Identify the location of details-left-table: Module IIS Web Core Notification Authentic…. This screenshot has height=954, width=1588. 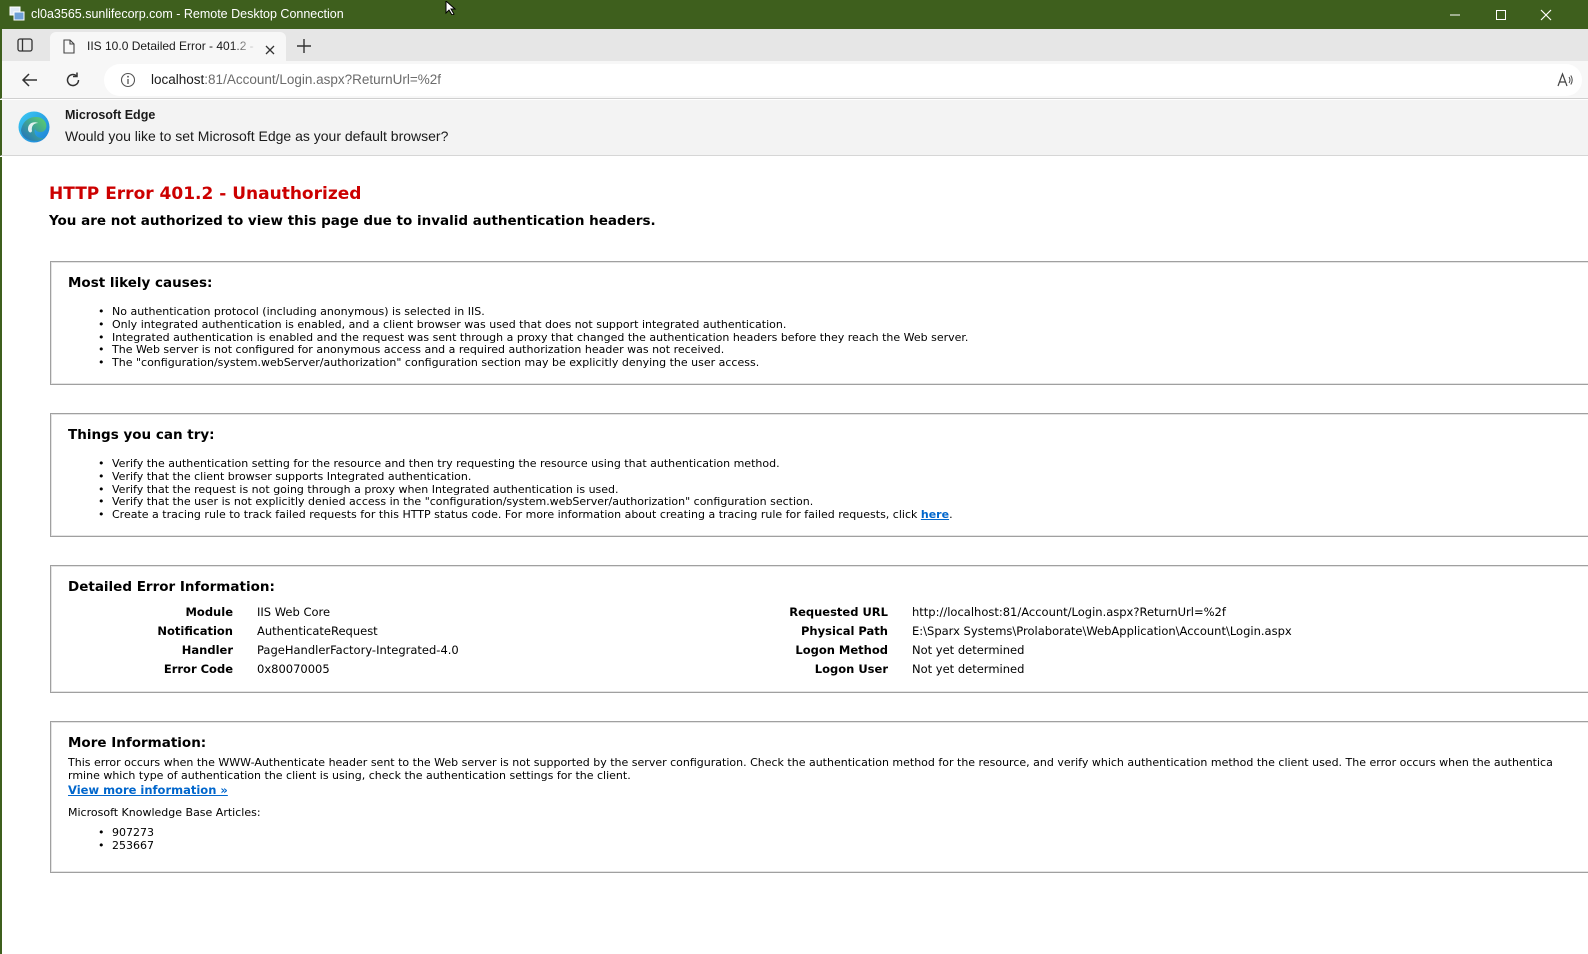
(286, 643).